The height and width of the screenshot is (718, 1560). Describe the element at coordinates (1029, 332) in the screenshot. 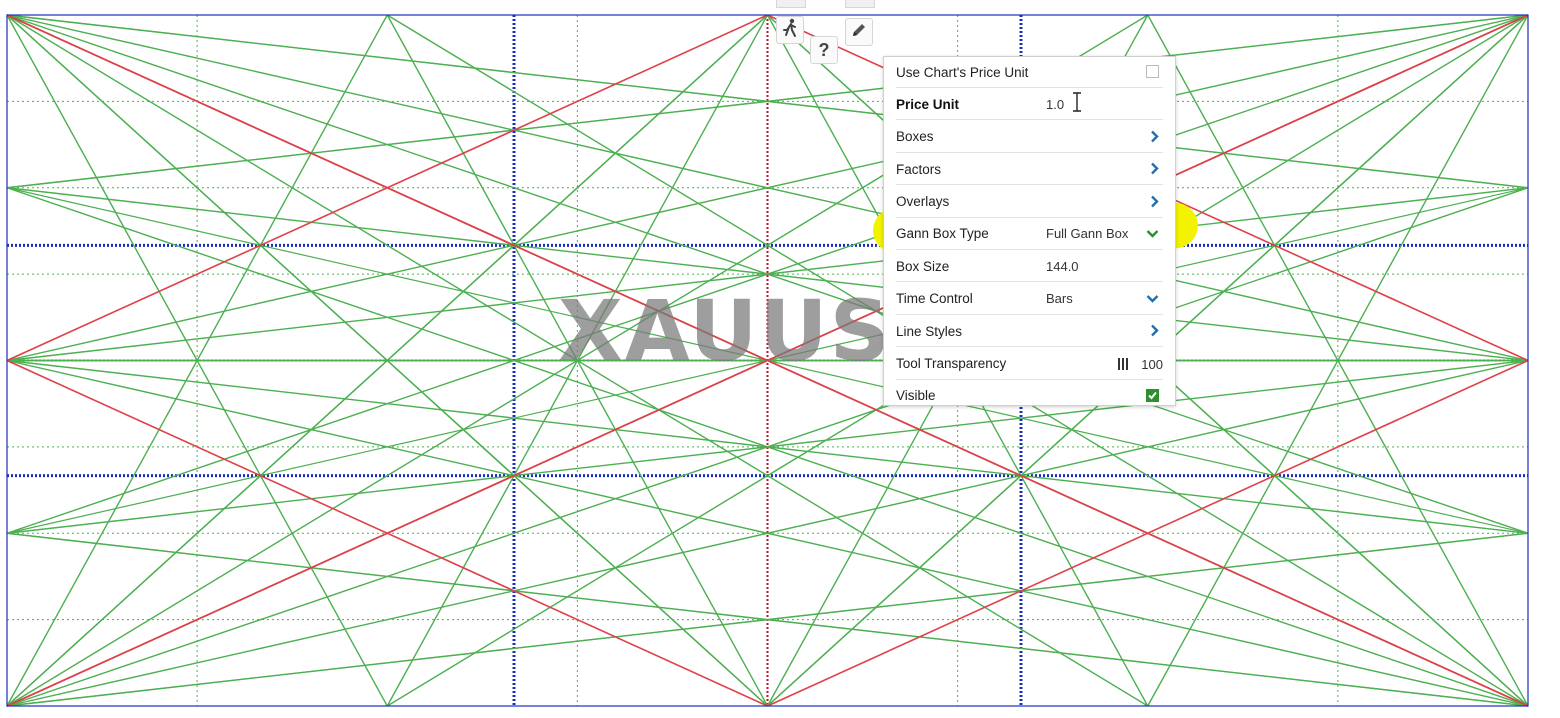

I see `row-line-styles: Line Styles` at that location.